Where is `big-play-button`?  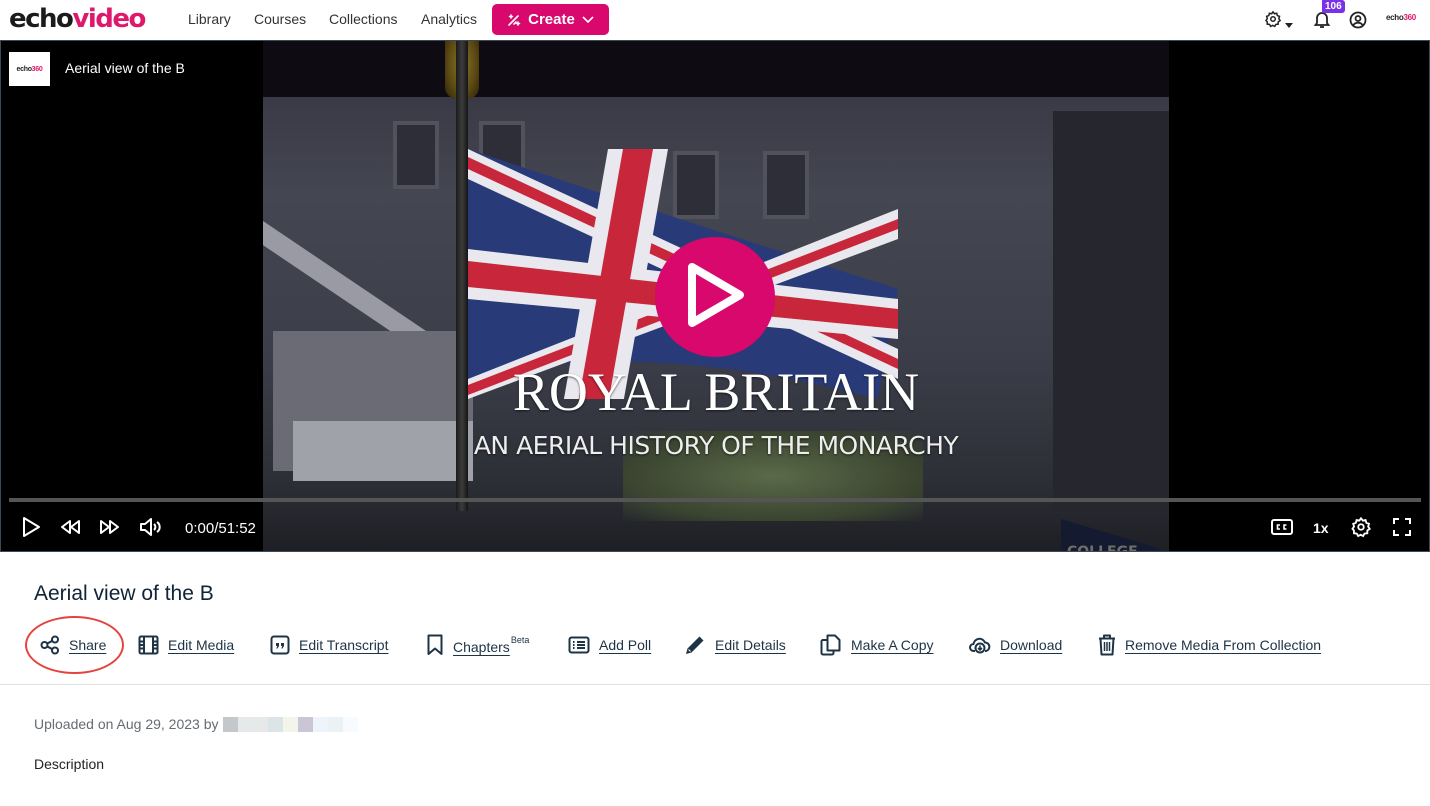
big-play-button is located at coordinates (715, 297).